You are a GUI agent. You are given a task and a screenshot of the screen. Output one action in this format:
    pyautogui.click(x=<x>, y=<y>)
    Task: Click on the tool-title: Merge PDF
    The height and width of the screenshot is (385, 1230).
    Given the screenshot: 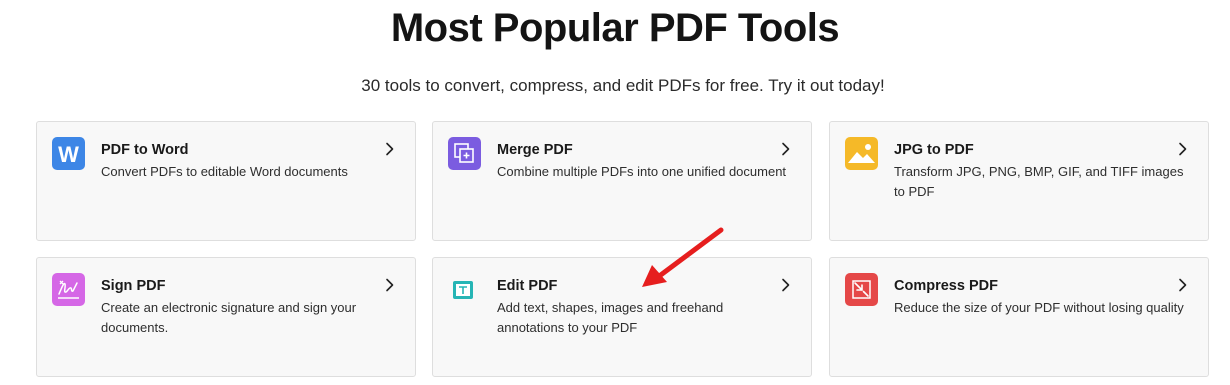 What is the action you would take?
    pyautogui.click(x=535, y=150)
    